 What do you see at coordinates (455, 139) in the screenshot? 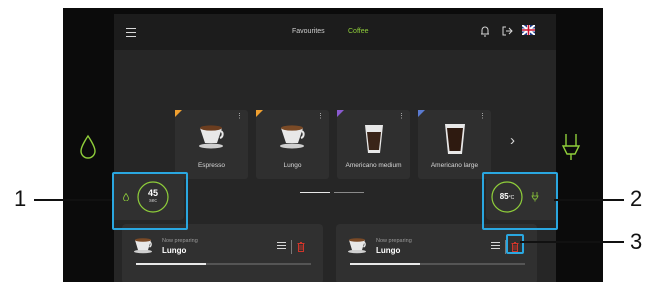
I see `americano-large-glass-icon` at bounding box center [455, 139].